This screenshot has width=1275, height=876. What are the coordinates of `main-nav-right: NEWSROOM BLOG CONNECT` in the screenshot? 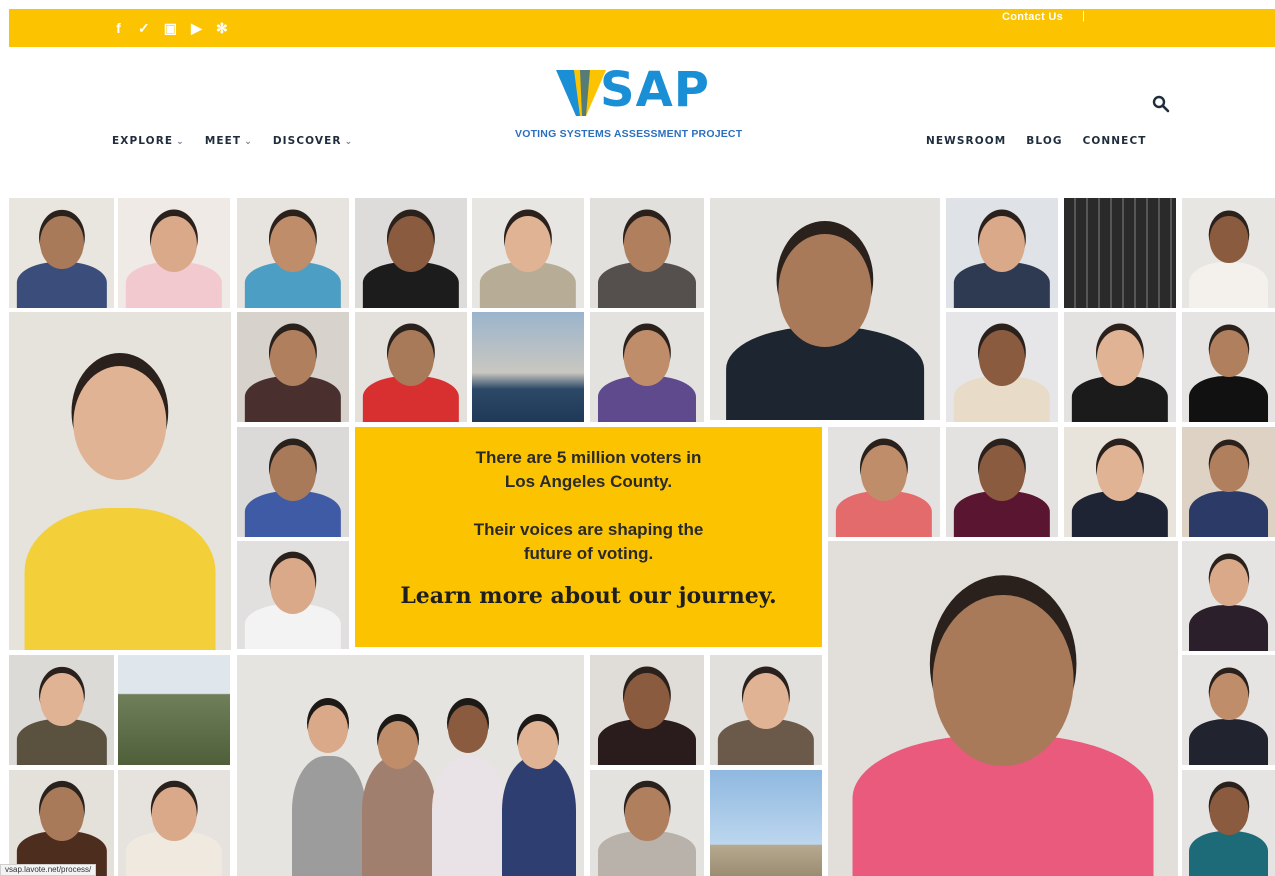 It's located at (1036, 141).